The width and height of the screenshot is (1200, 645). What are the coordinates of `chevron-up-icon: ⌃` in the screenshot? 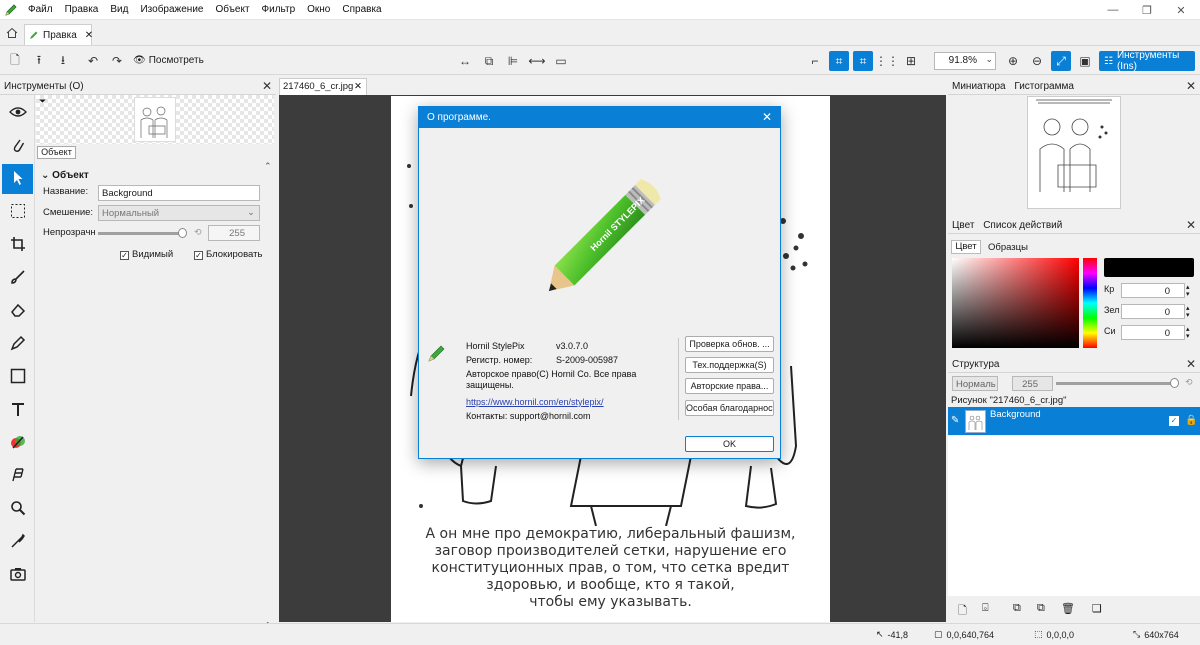 It's located at (268, 166).